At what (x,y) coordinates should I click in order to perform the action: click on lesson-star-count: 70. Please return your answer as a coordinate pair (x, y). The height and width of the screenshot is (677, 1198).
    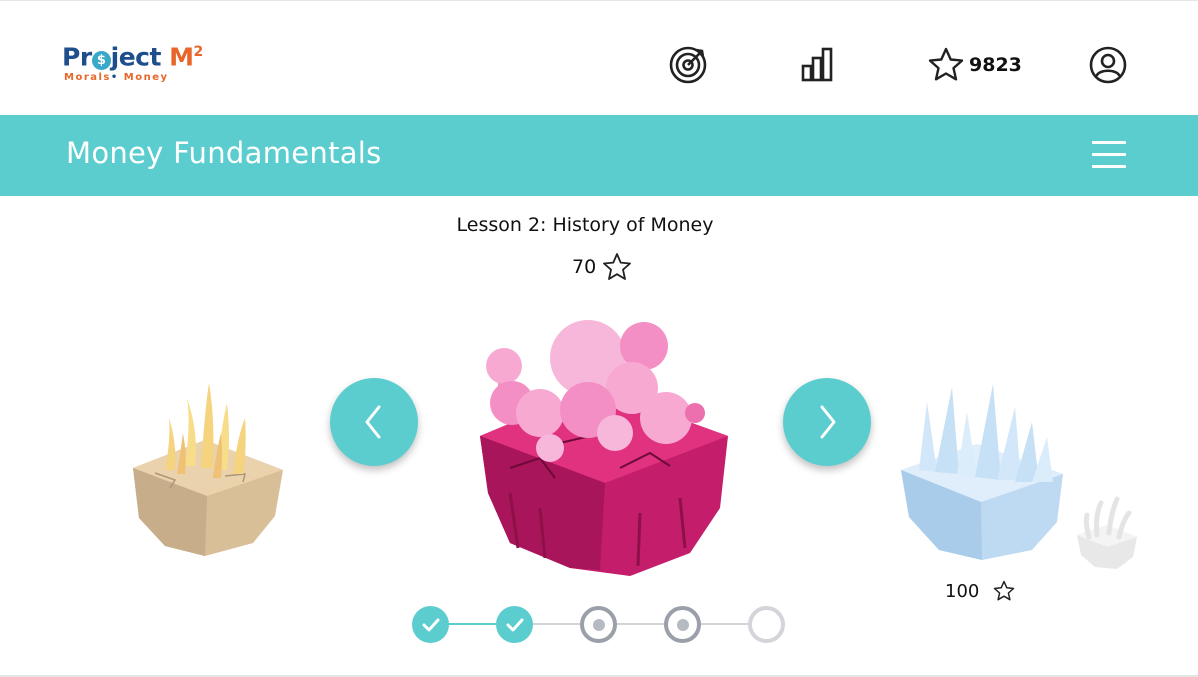
    Looking at the image, I should click on (584, 267).